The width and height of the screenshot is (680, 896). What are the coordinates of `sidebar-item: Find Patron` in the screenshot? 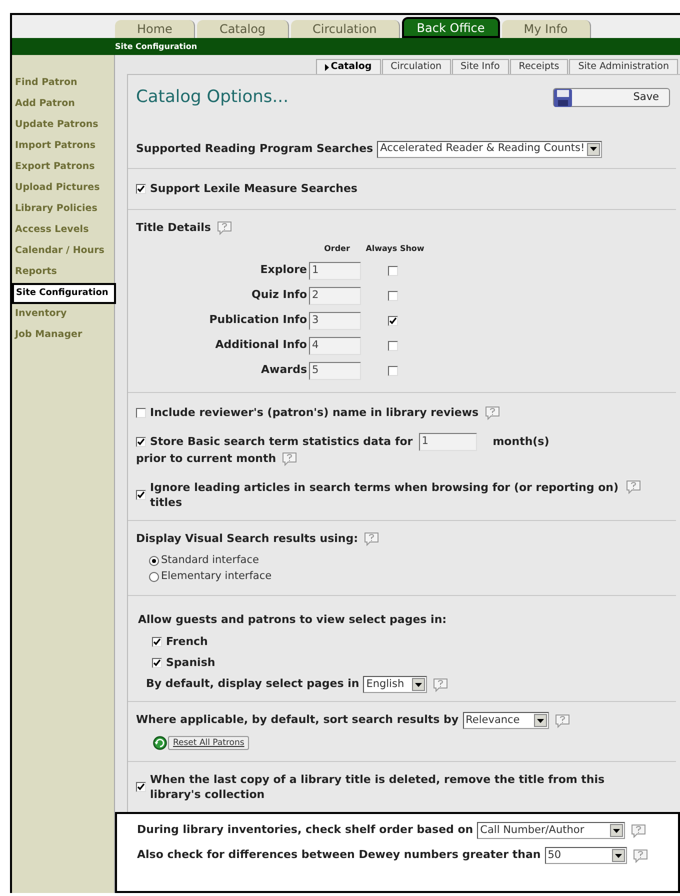 It's located at (63, 83).